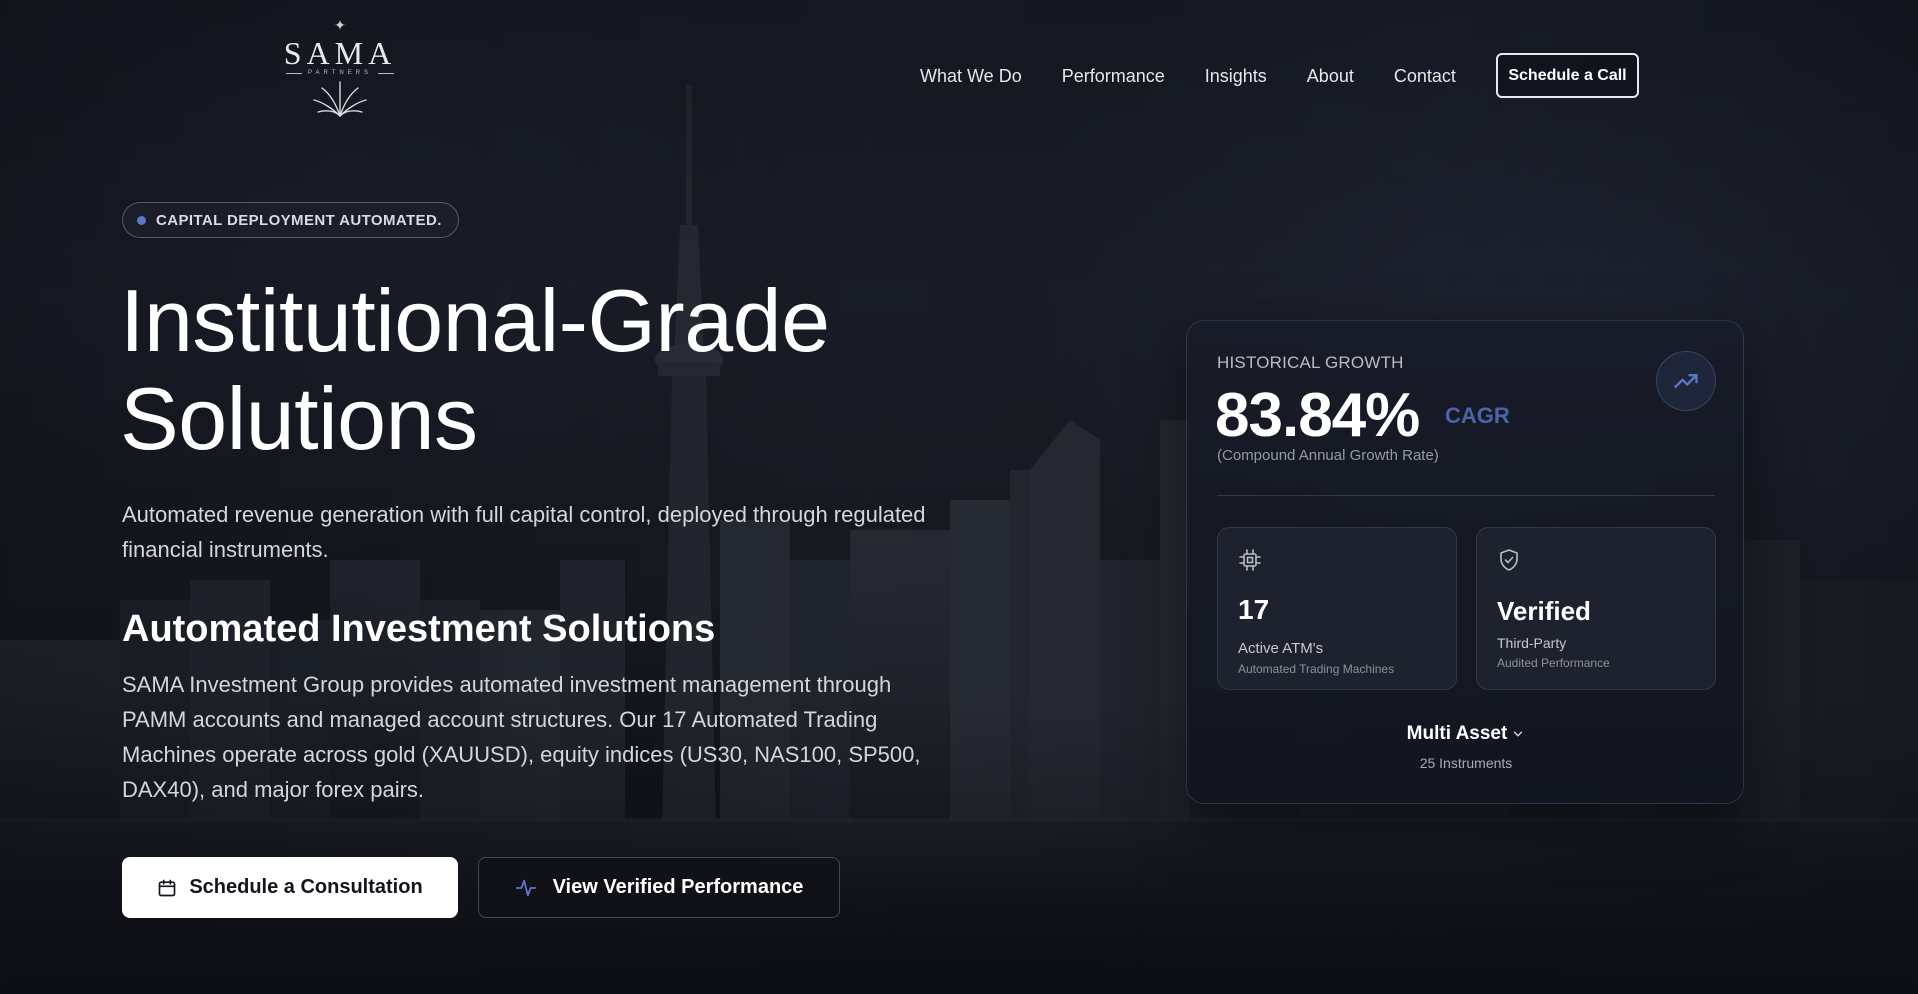  I want to click on growth-metric-unit: CAGR, so click(1477, 415).